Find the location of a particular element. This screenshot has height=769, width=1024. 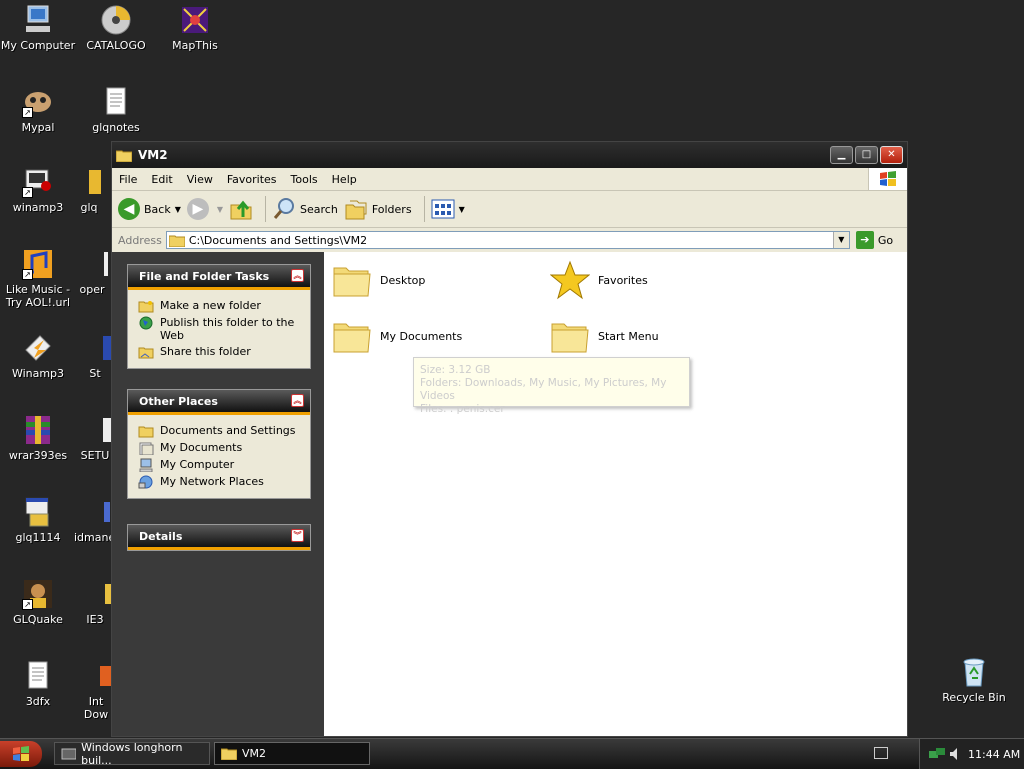

forward-arrow-icon: ▶ is located at coordinates (197, 209).